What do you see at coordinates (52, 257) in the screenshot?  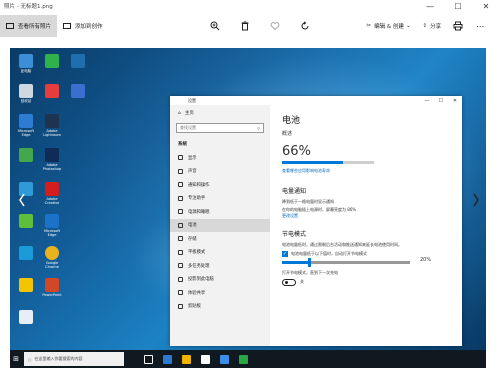 I see `desktop-icon: Google Chrome` at bounding box center [52, 257].